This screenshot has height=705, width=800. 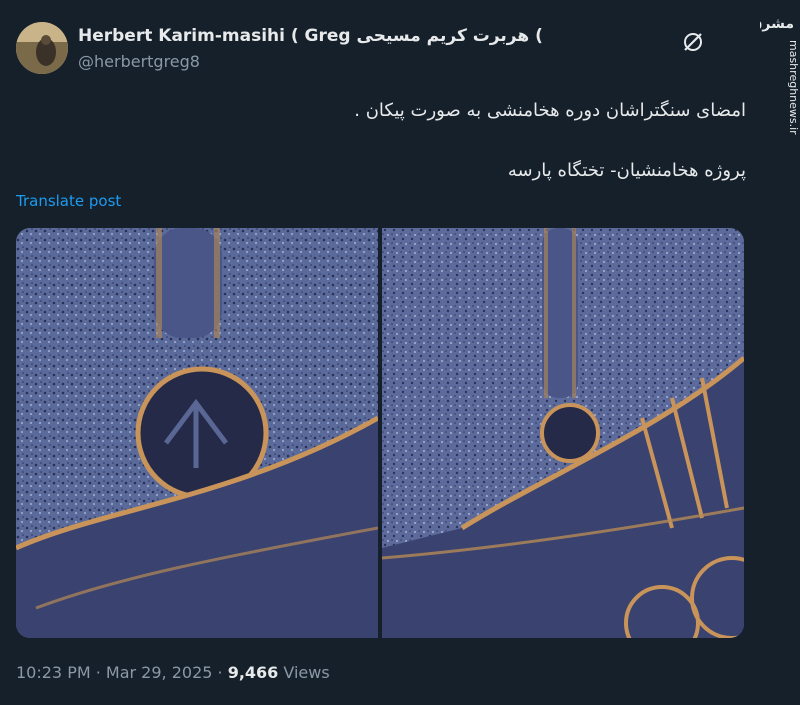 What do you see at coordinates (304, 672) in the screenshot?
I see `views-label: Views` at bounding box center [304, 672].